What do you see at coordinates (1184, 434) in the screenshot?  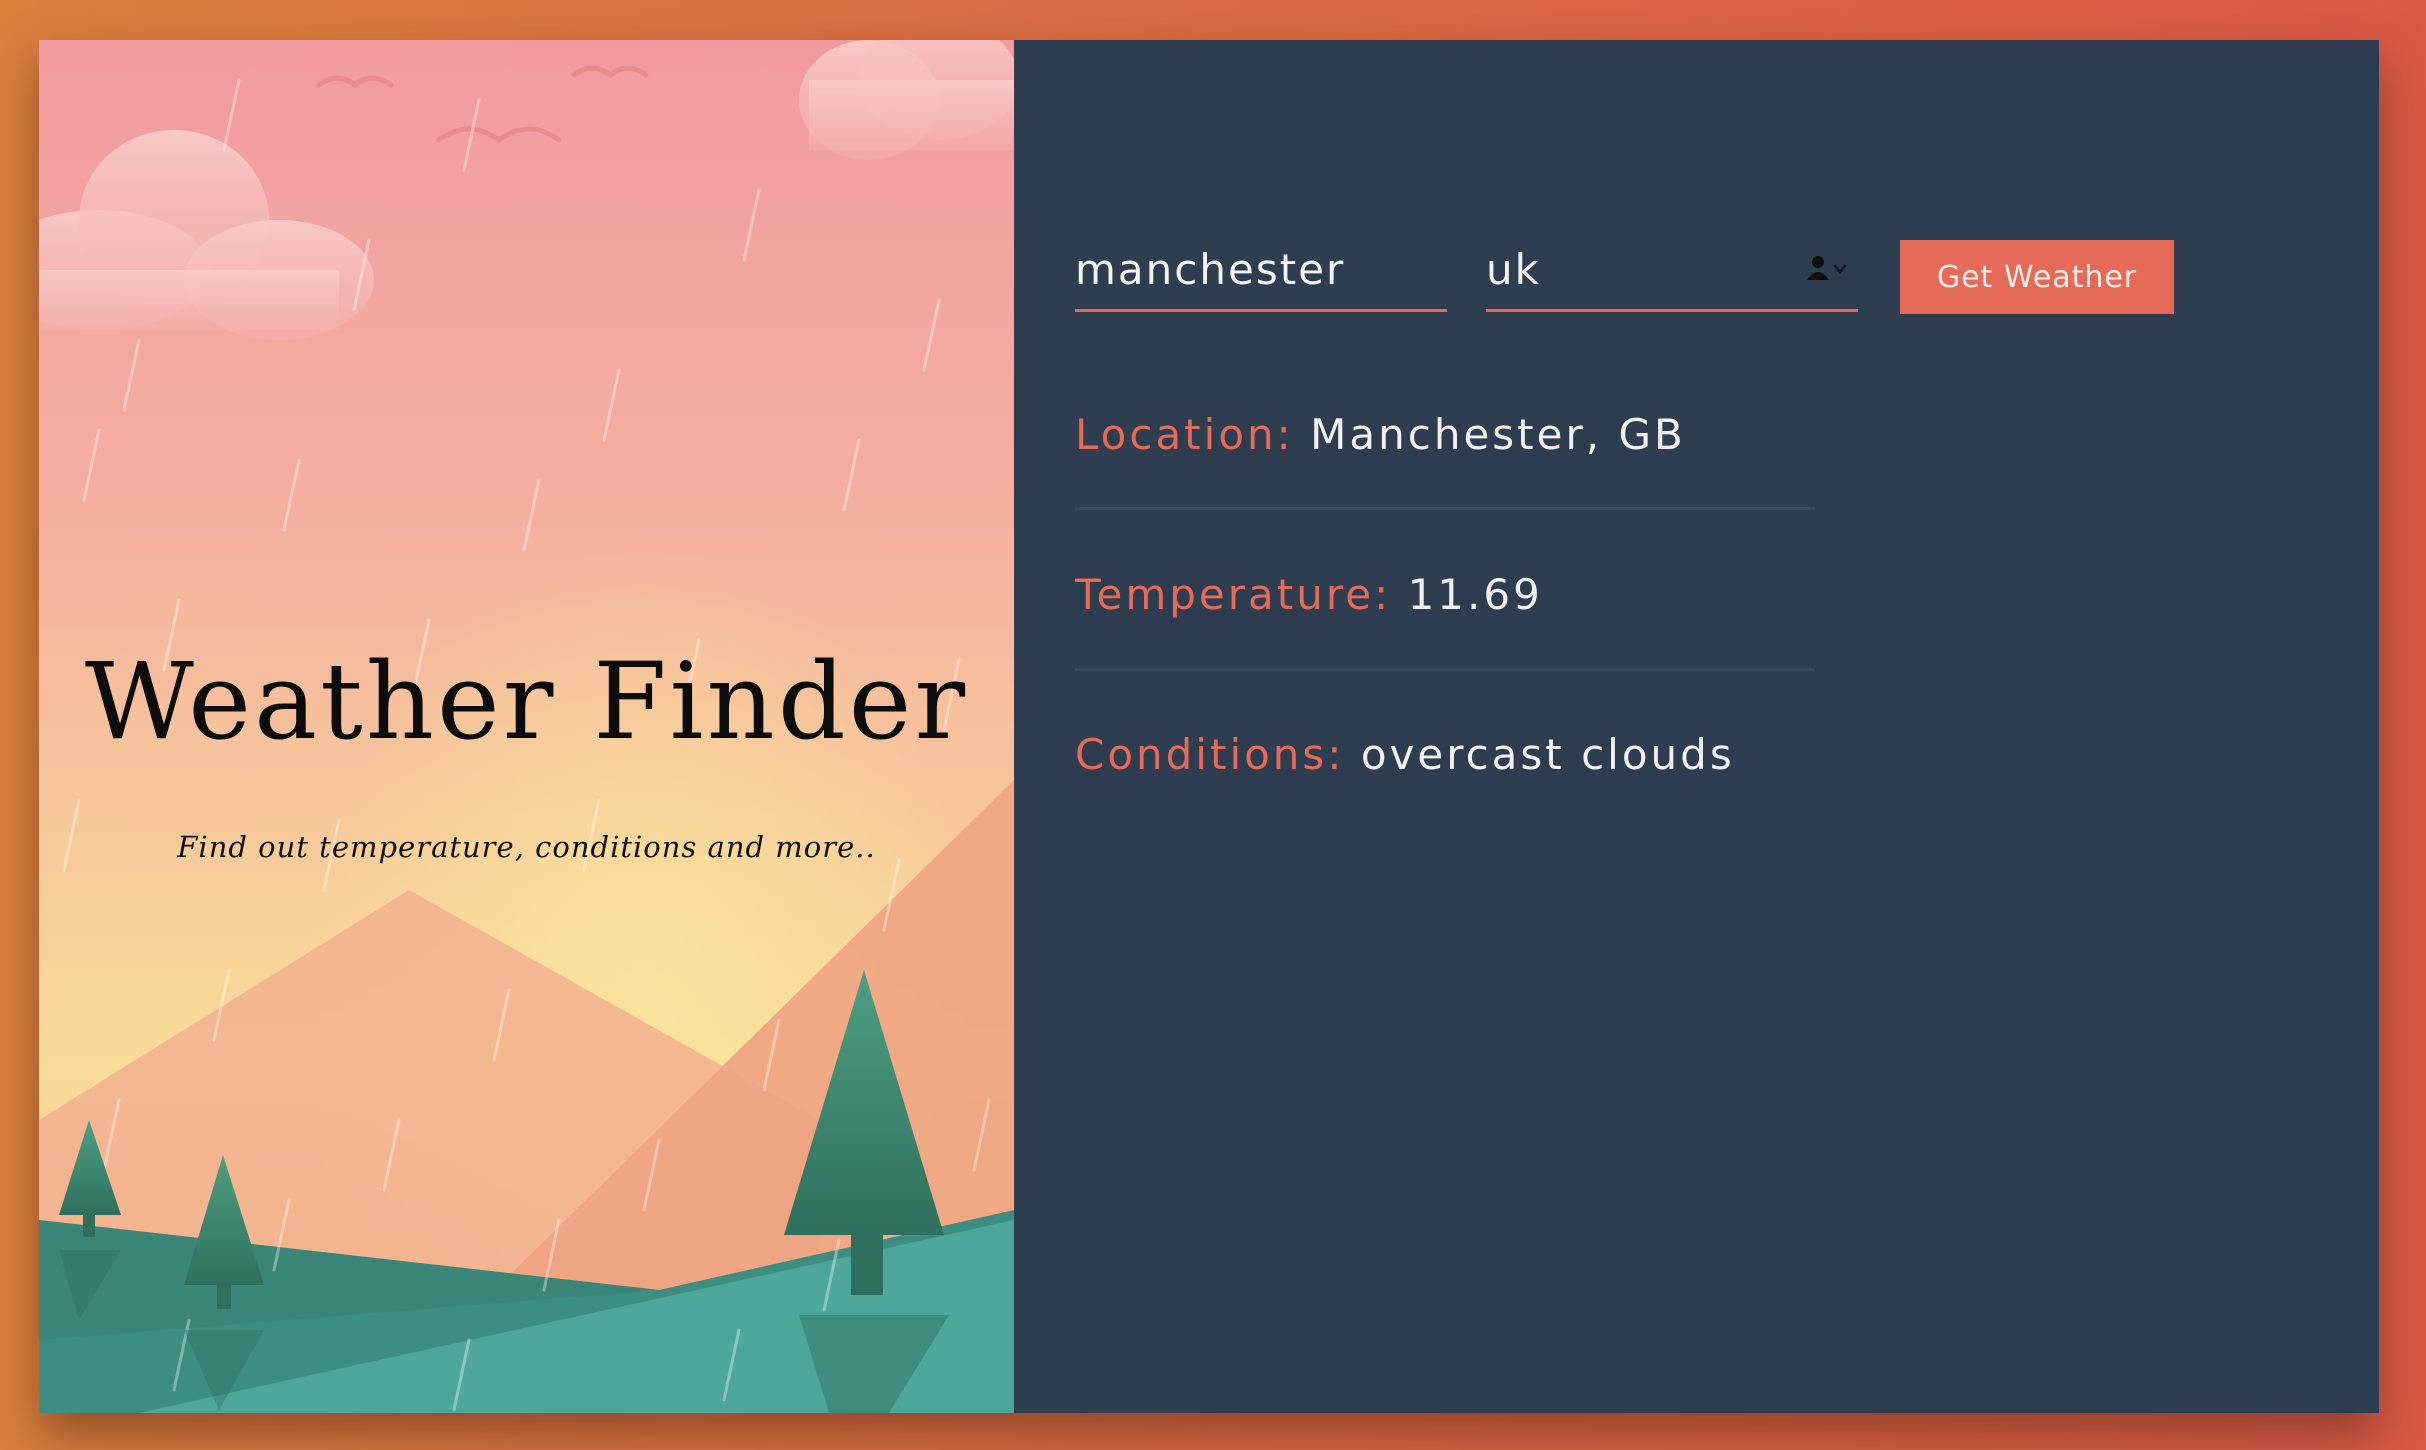 I see `location-label: Location:` at bounding box center [1184, 434].